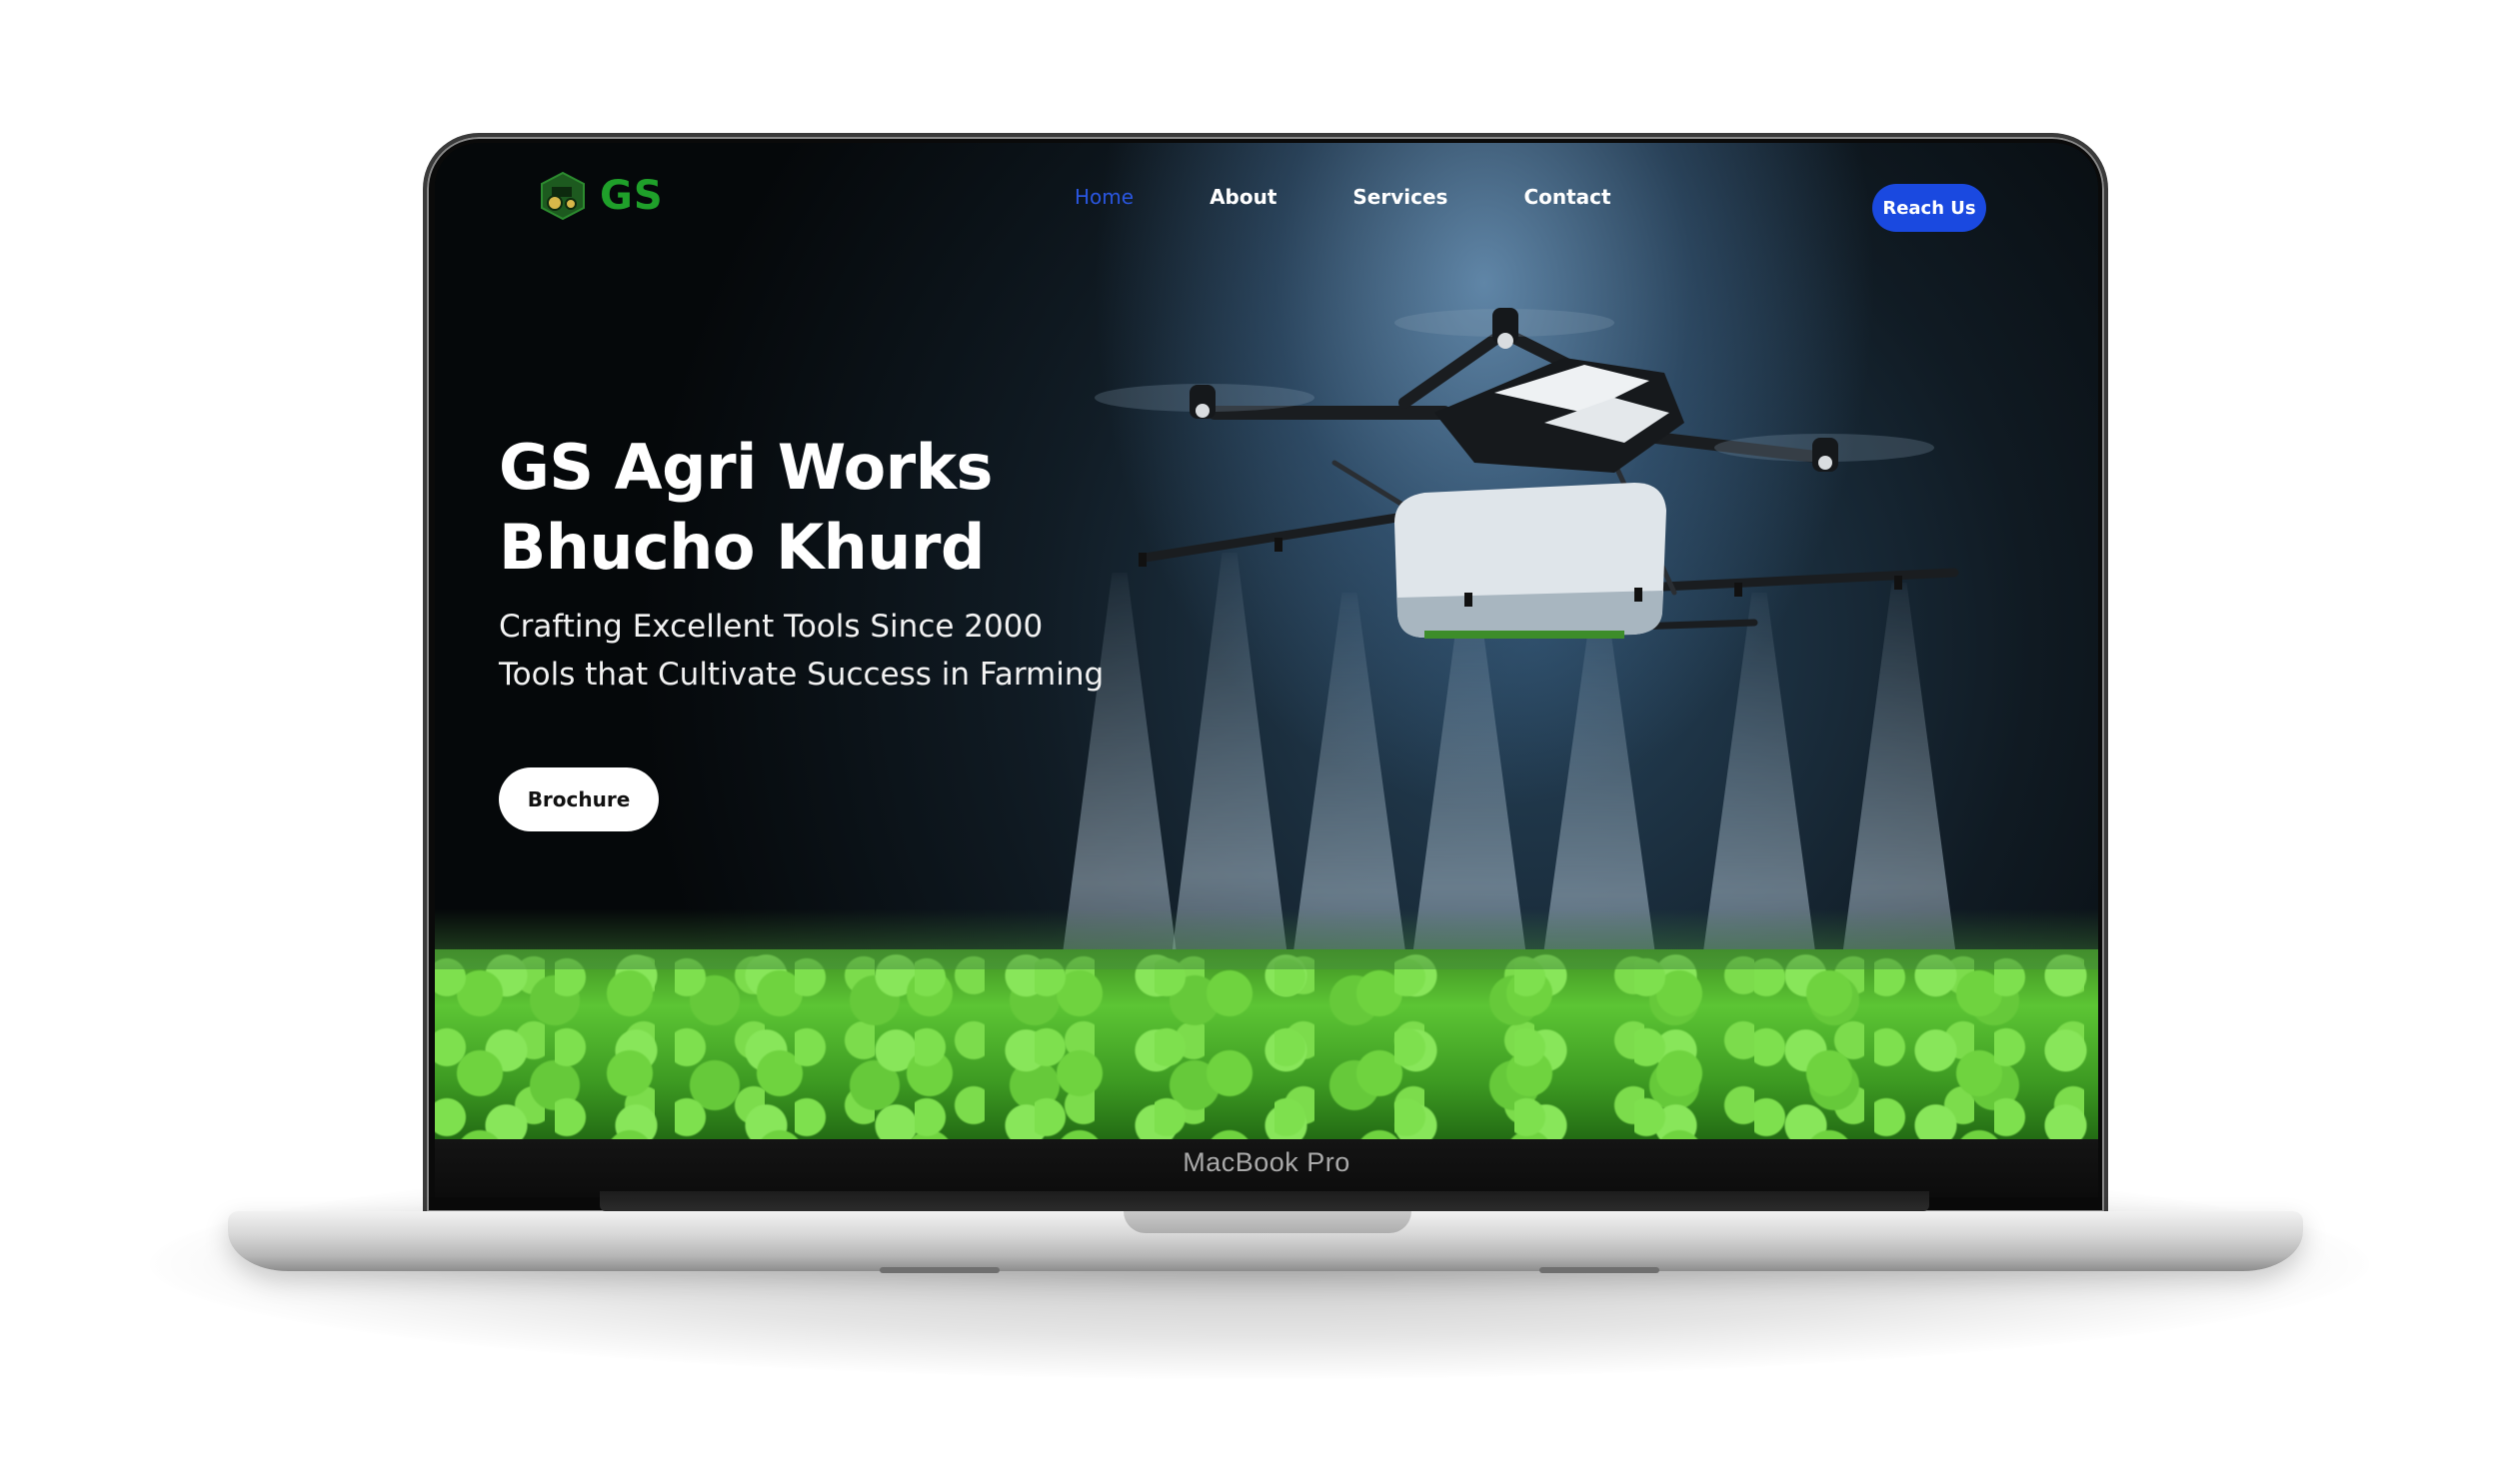  Describe the element at coordinates (1243, 197) in the screenshot. I see `nav-link-about: About` at that location.